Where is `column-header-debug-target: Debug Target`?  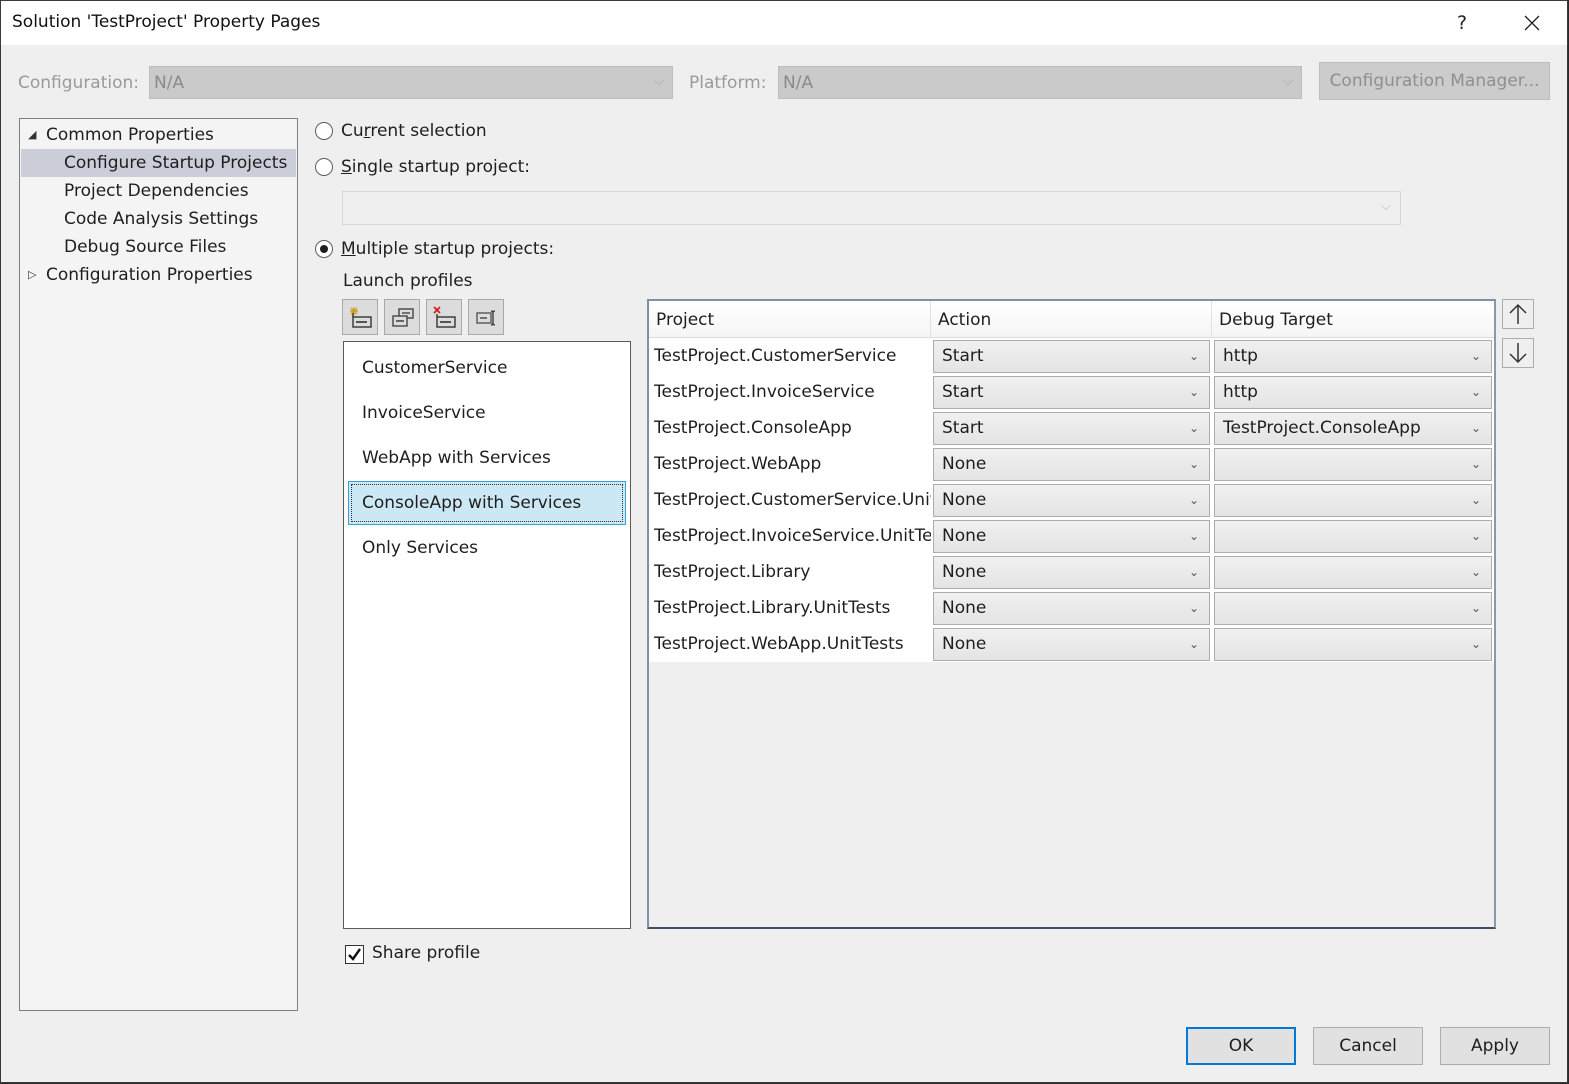
column-header-debug-target: Debug Target is located at coordinates (1353, 319).